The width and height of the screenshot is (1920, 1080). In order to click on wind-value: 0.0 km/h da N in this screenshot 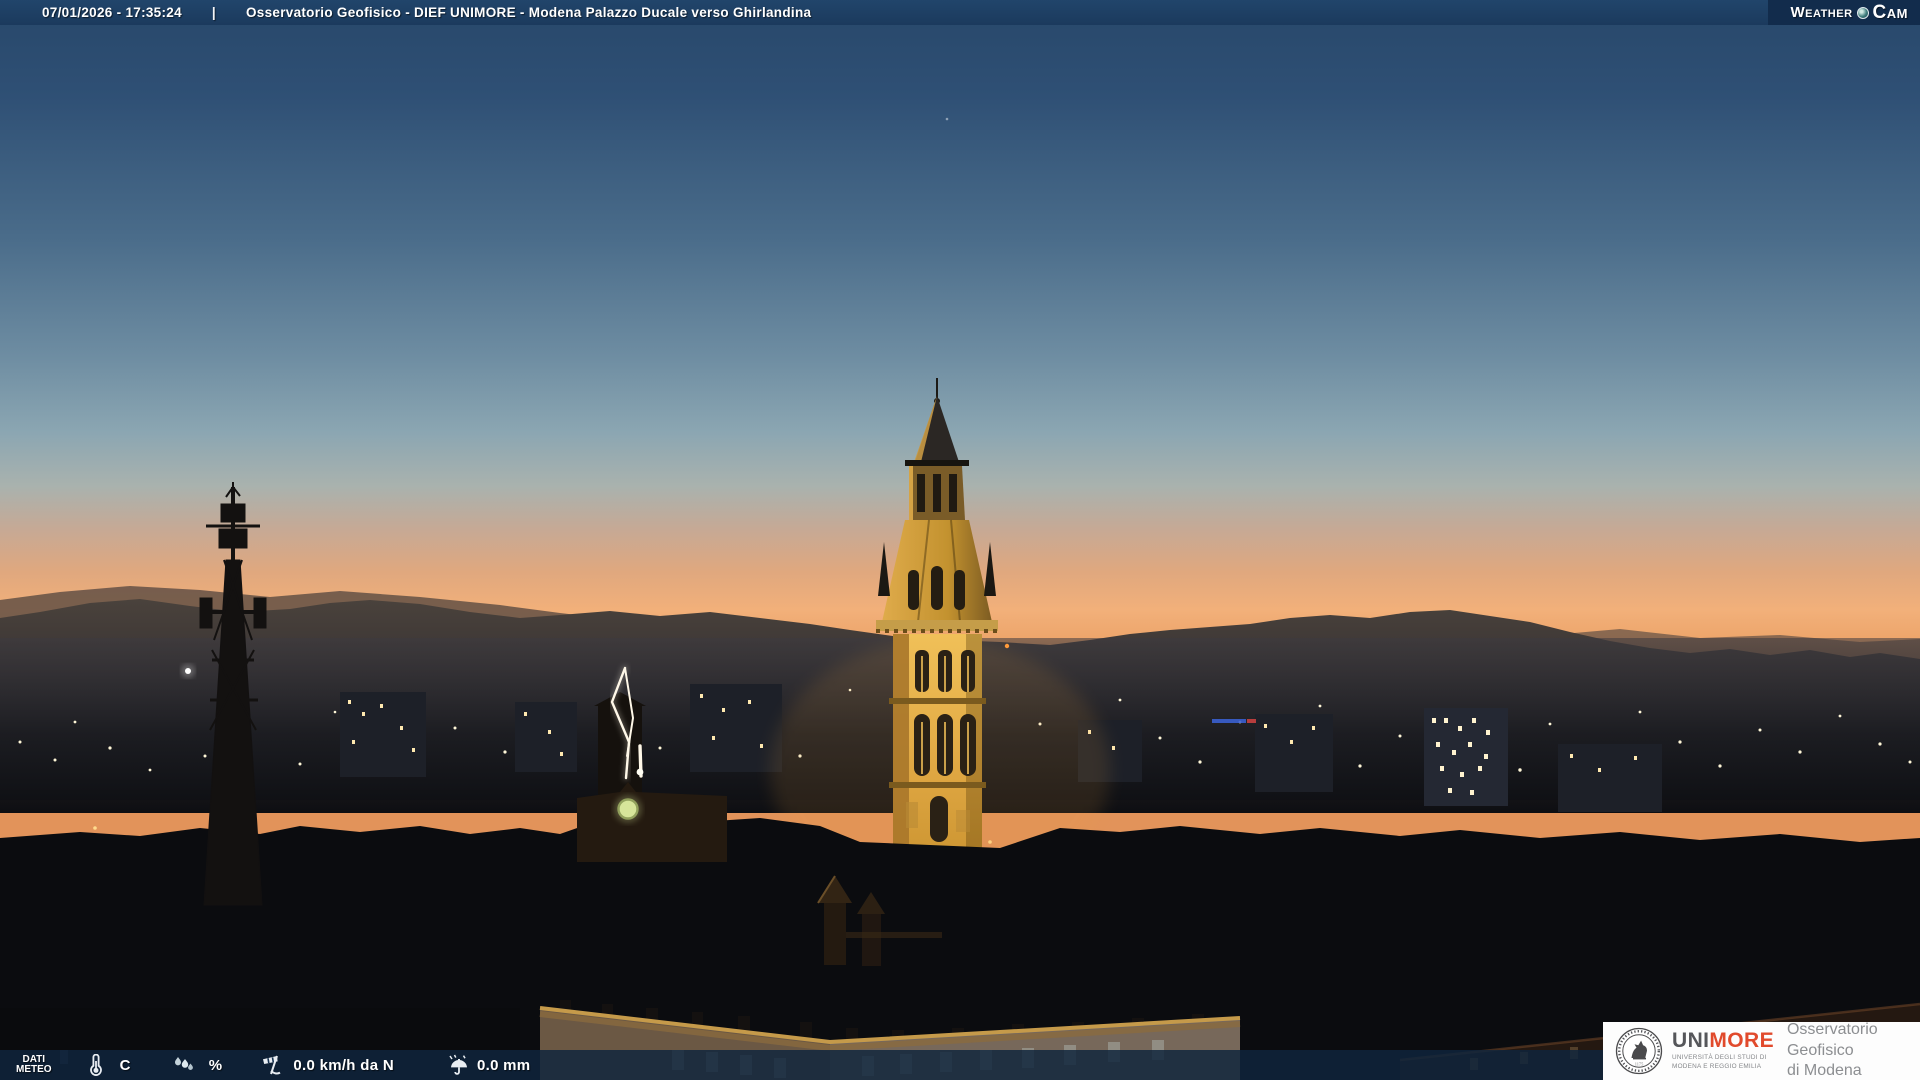, I will do `click(343, 1065)`.